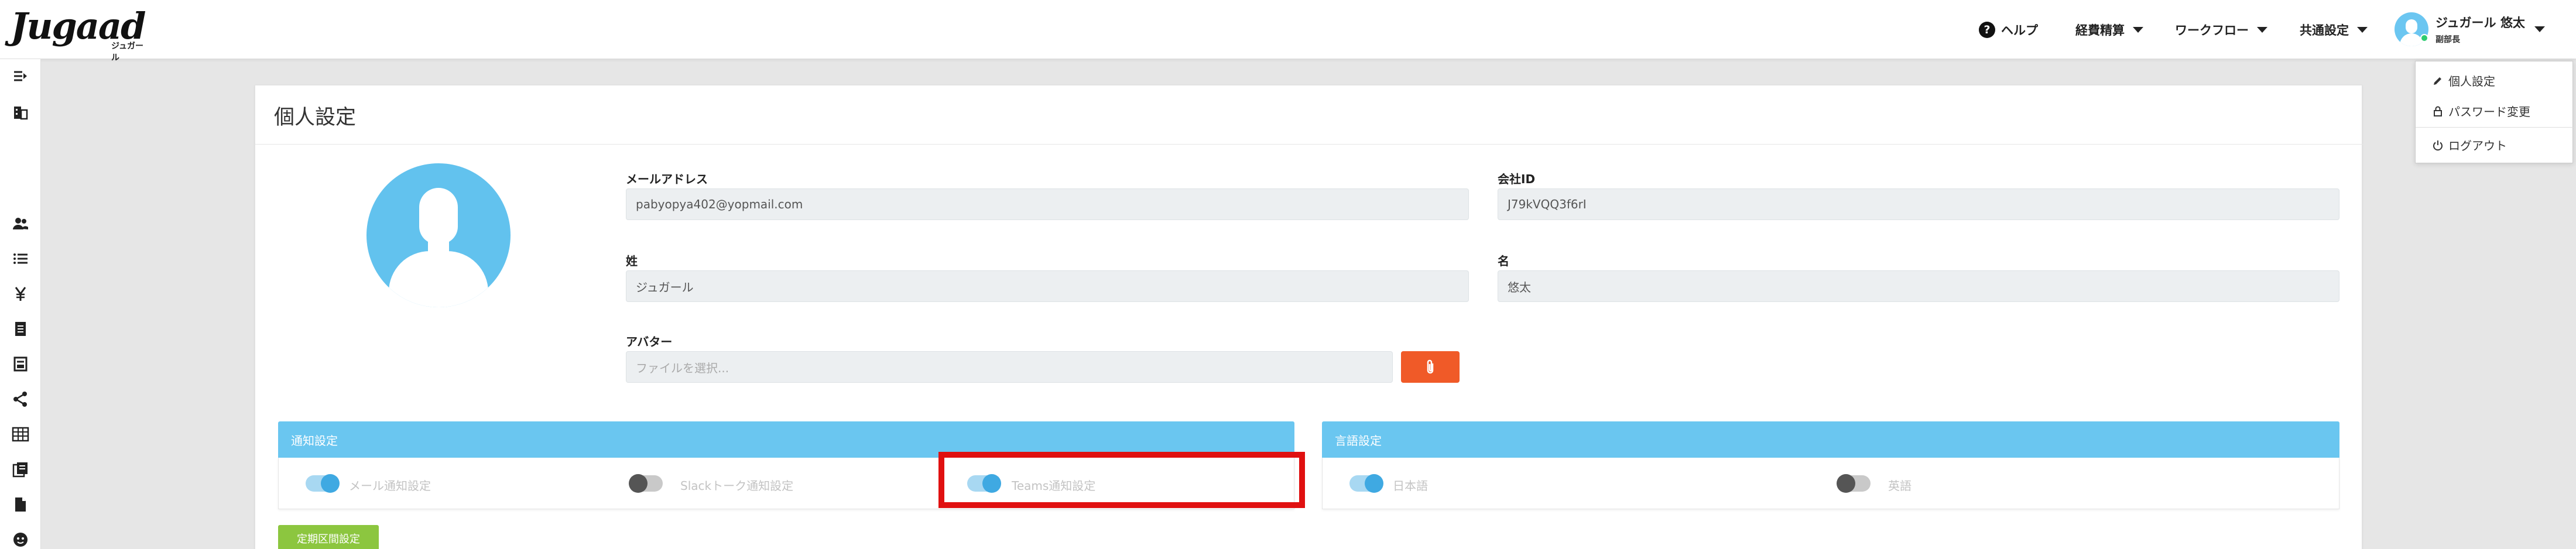 Image resolution: width=2576 pixels, height=549 pixels. What do you see at coordinates (1830, 440) in the screenshot?
I see `language-settings-header: 言語設定` at bounding box center [1830, 440].